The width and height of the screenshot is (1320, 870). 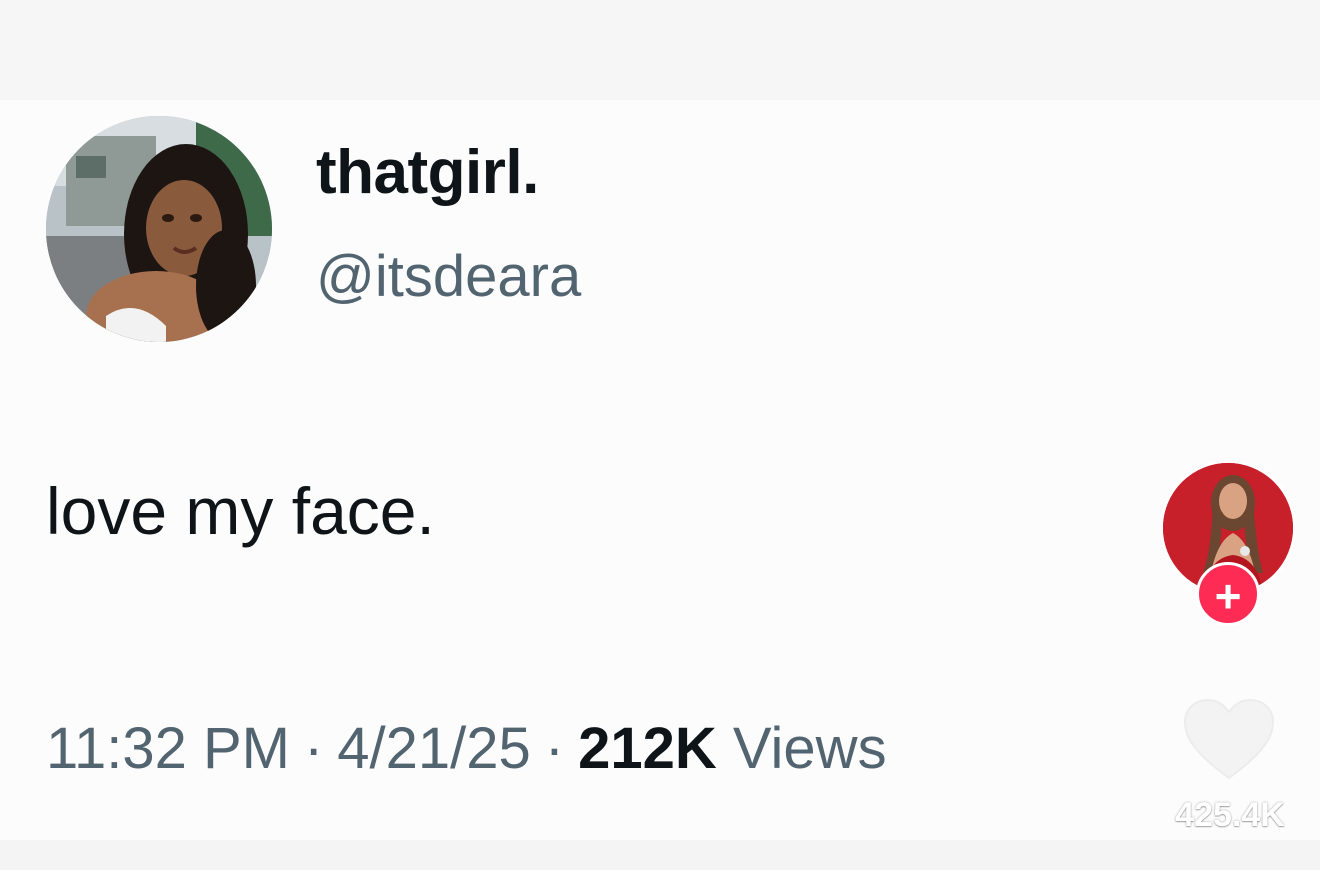 I want to click on follow-plus-button: +, so click(x=1228, y=594).